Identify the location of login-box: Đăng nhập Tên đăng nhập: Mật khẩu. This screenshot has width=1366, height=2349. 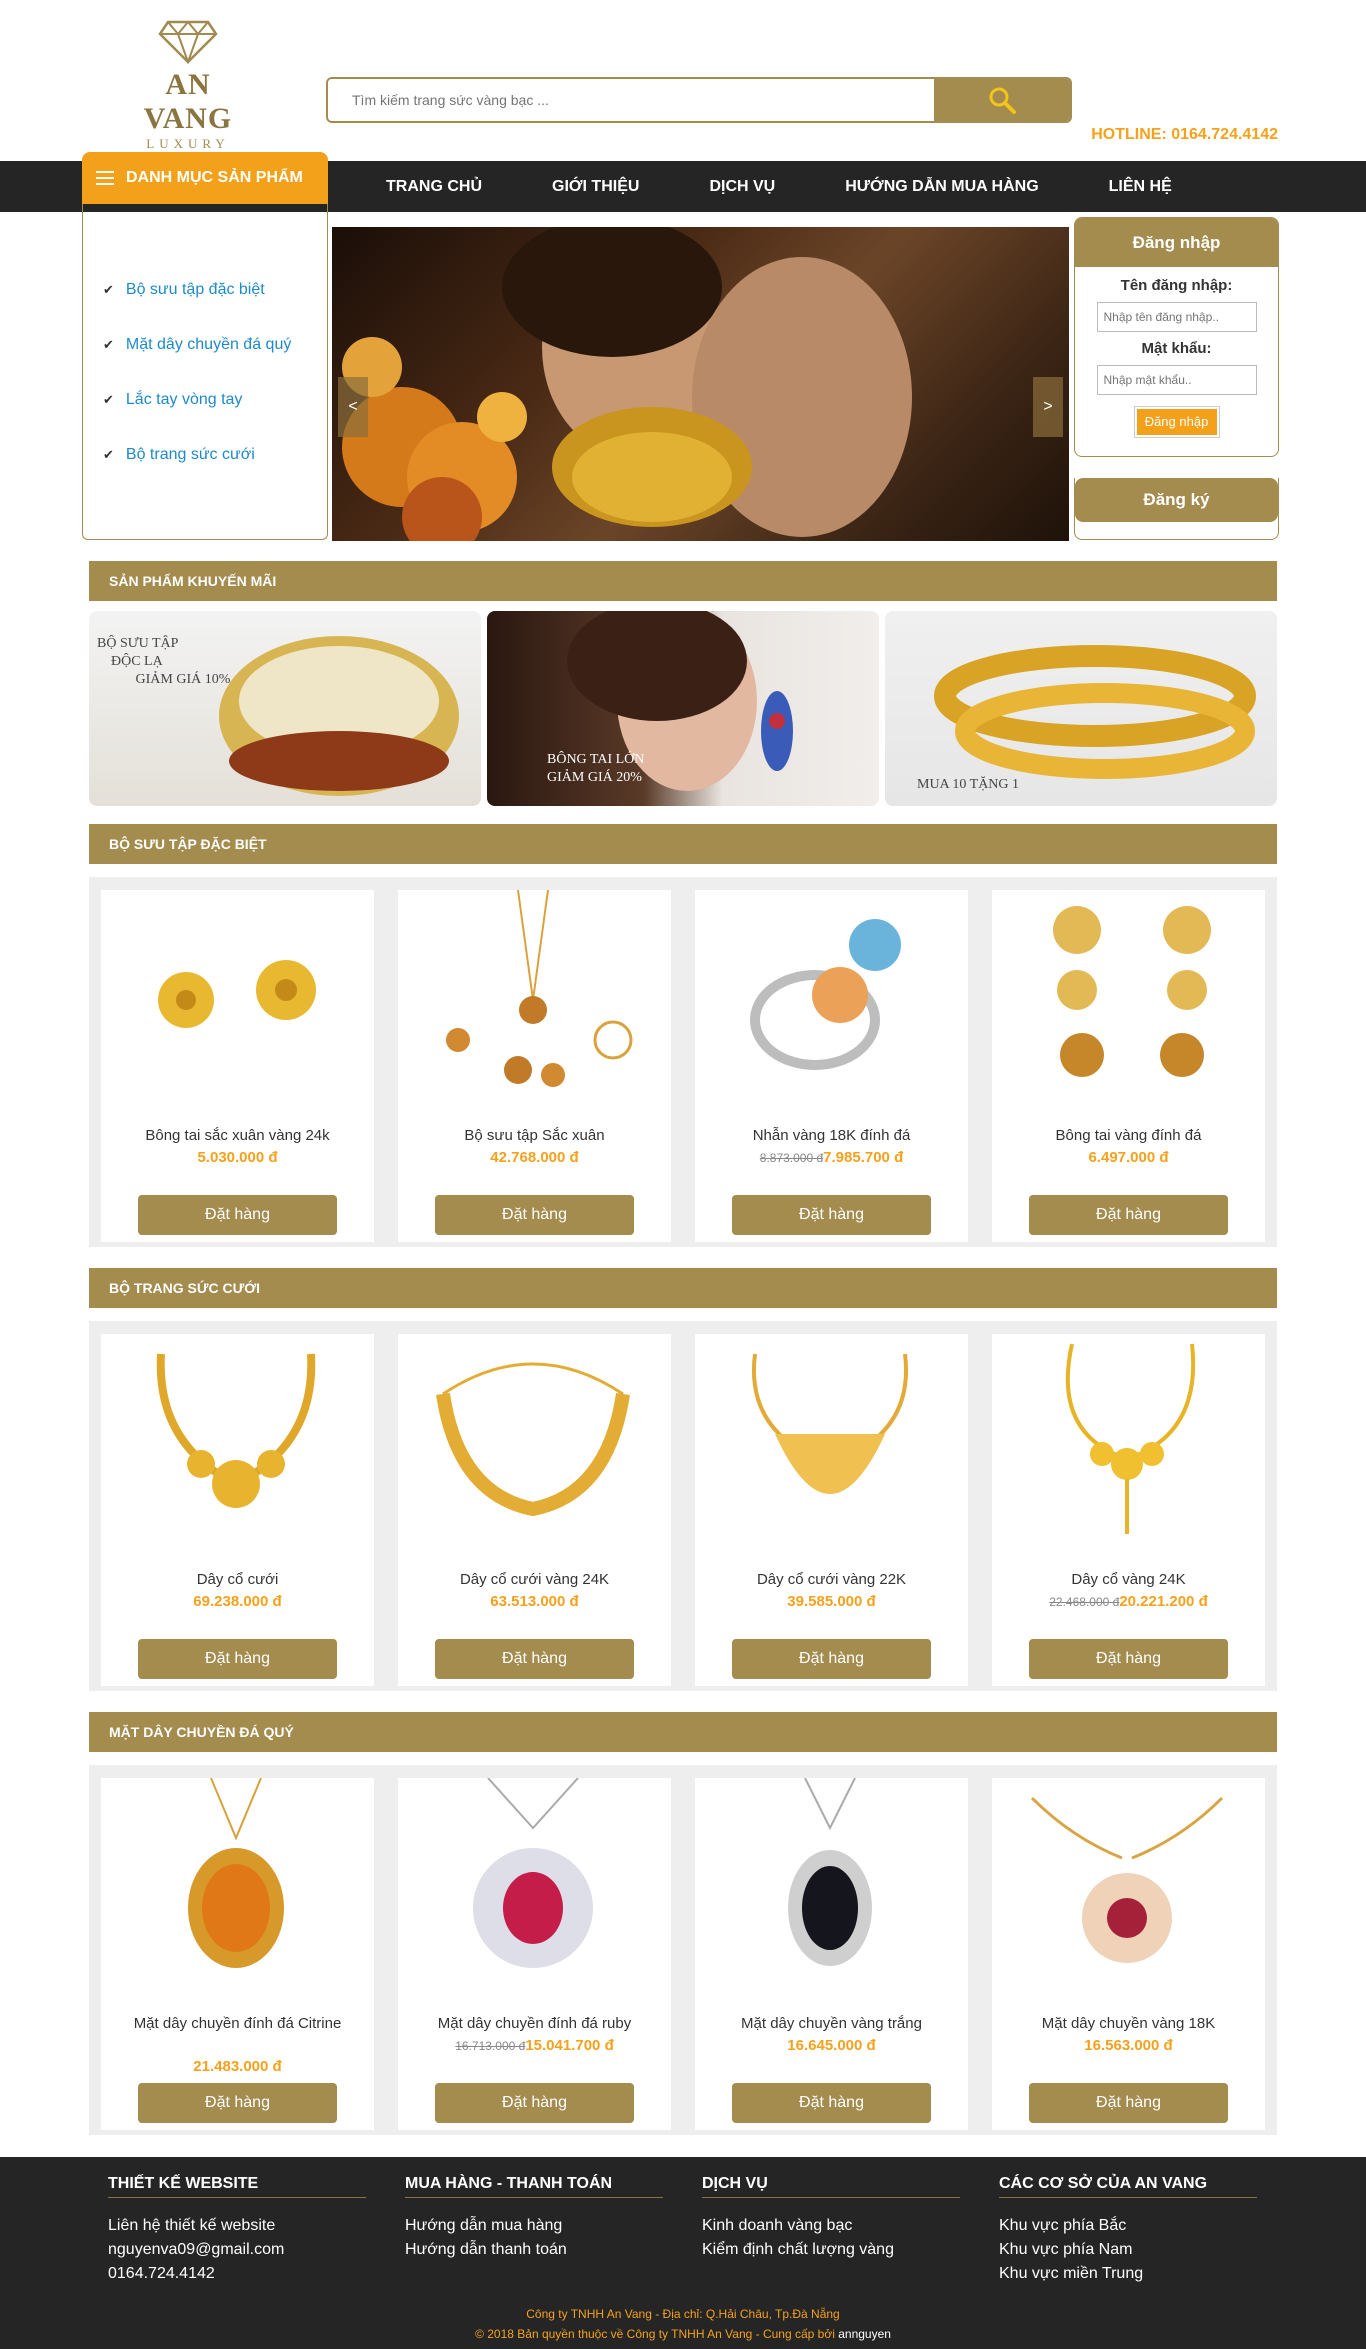
(1176, 337).